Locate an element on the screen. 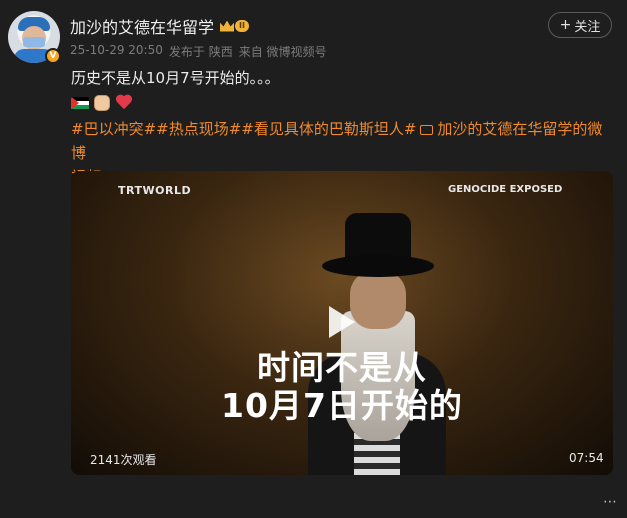  post-text: 历史不是从10月7号开始的。。。 is located at coordinates (175, 78).